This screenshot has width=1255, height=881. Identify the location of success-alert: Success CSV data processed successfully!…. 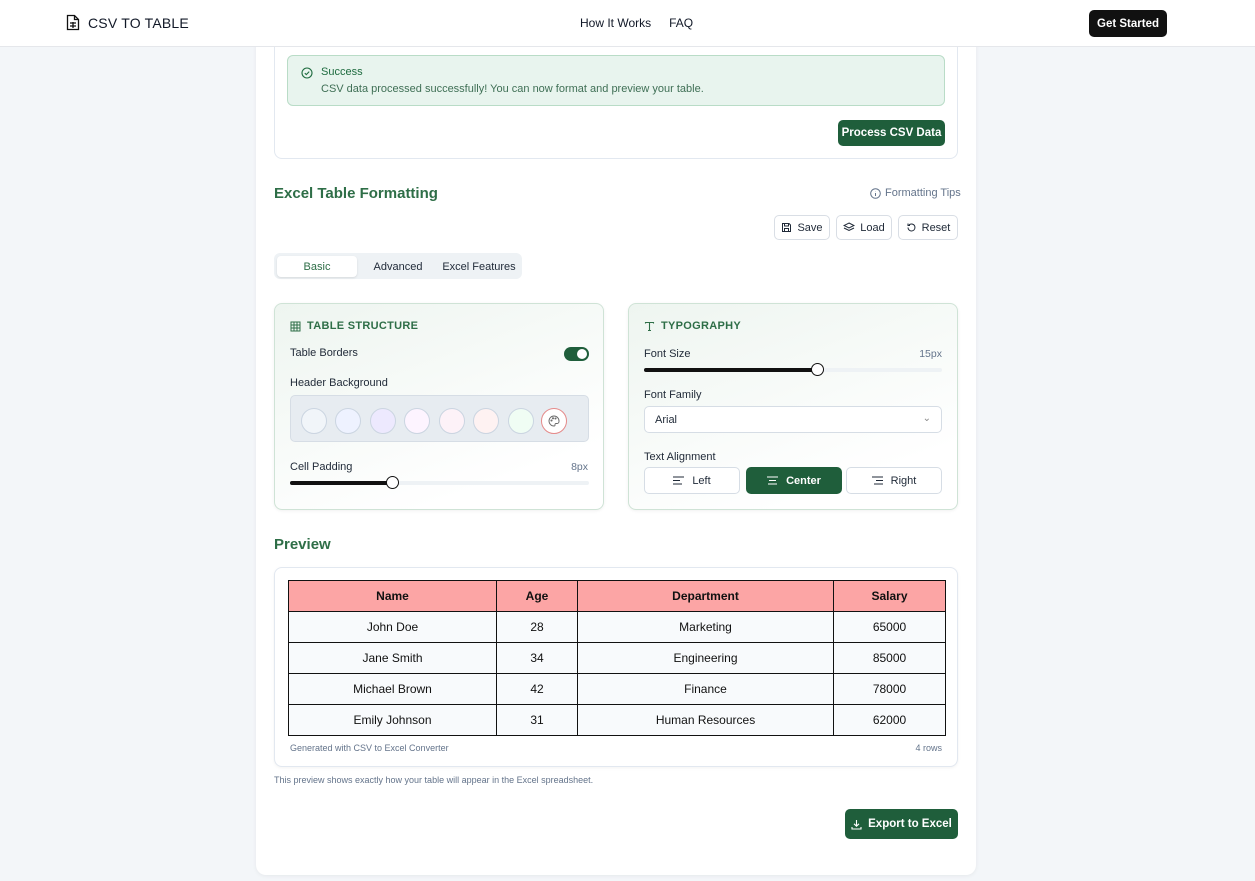
(616, 80).